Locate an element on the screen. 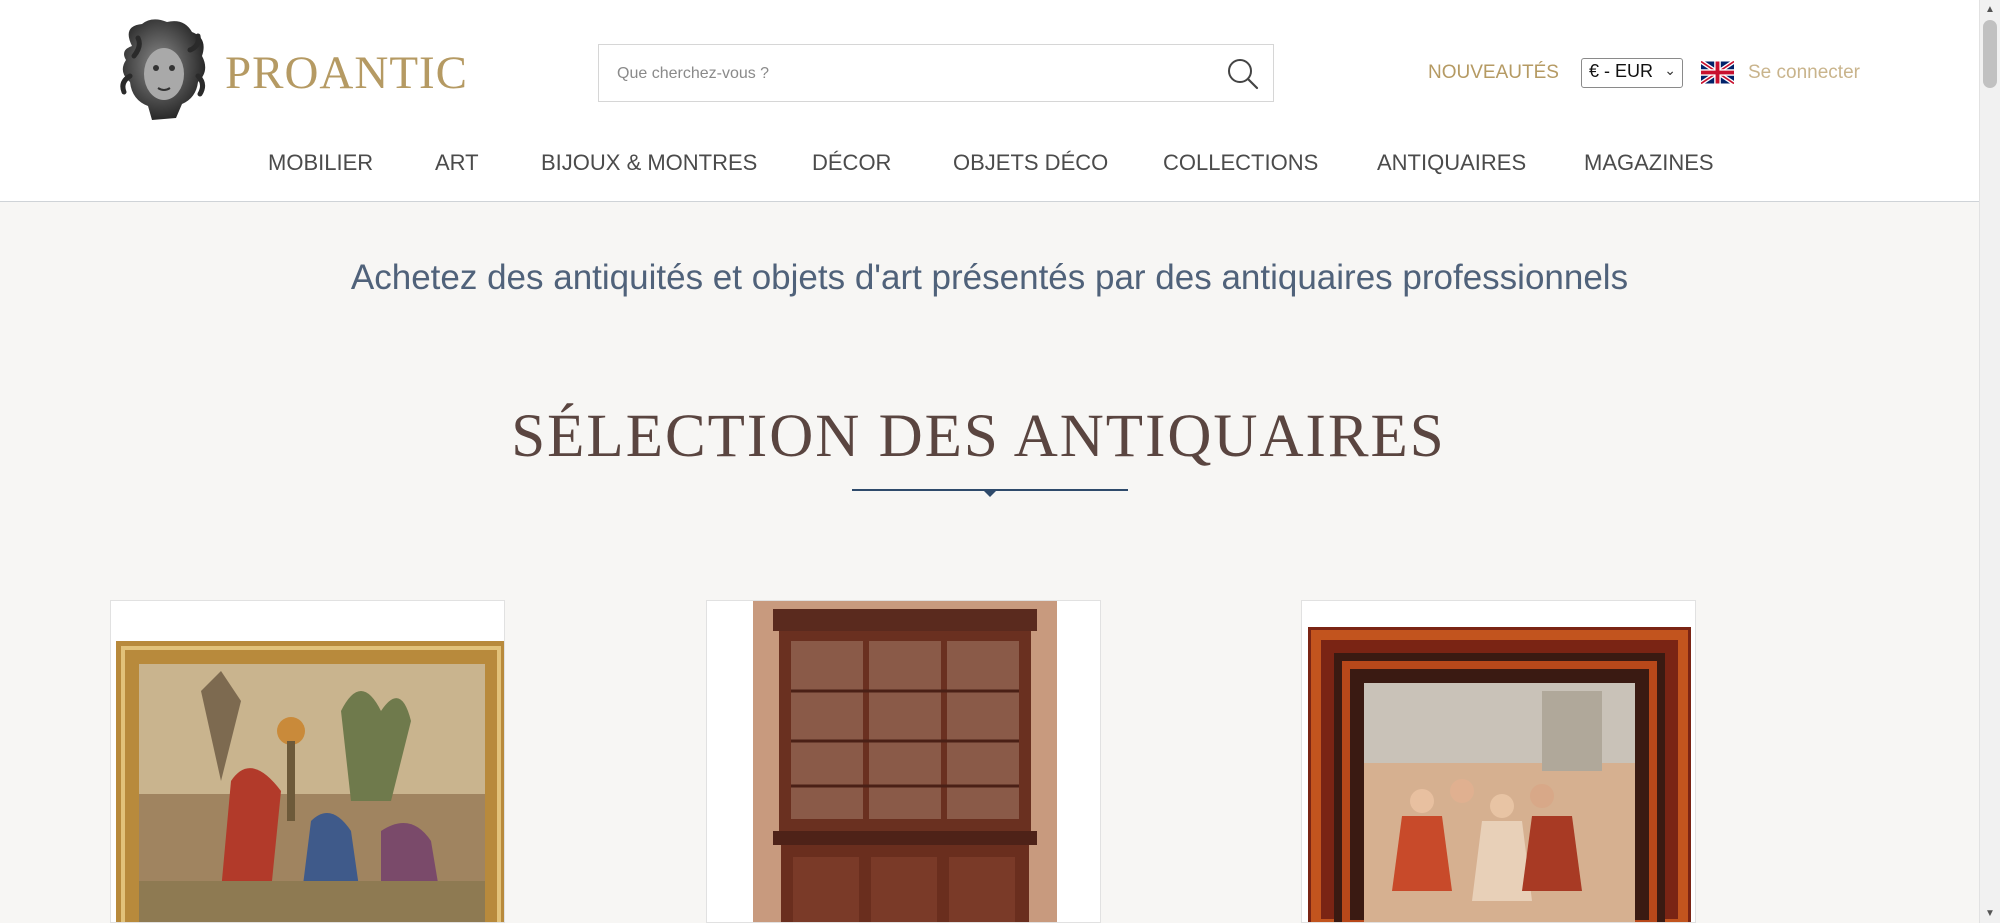  chevron-down-icon: ⌄ is located at coordinates (1670, 70).